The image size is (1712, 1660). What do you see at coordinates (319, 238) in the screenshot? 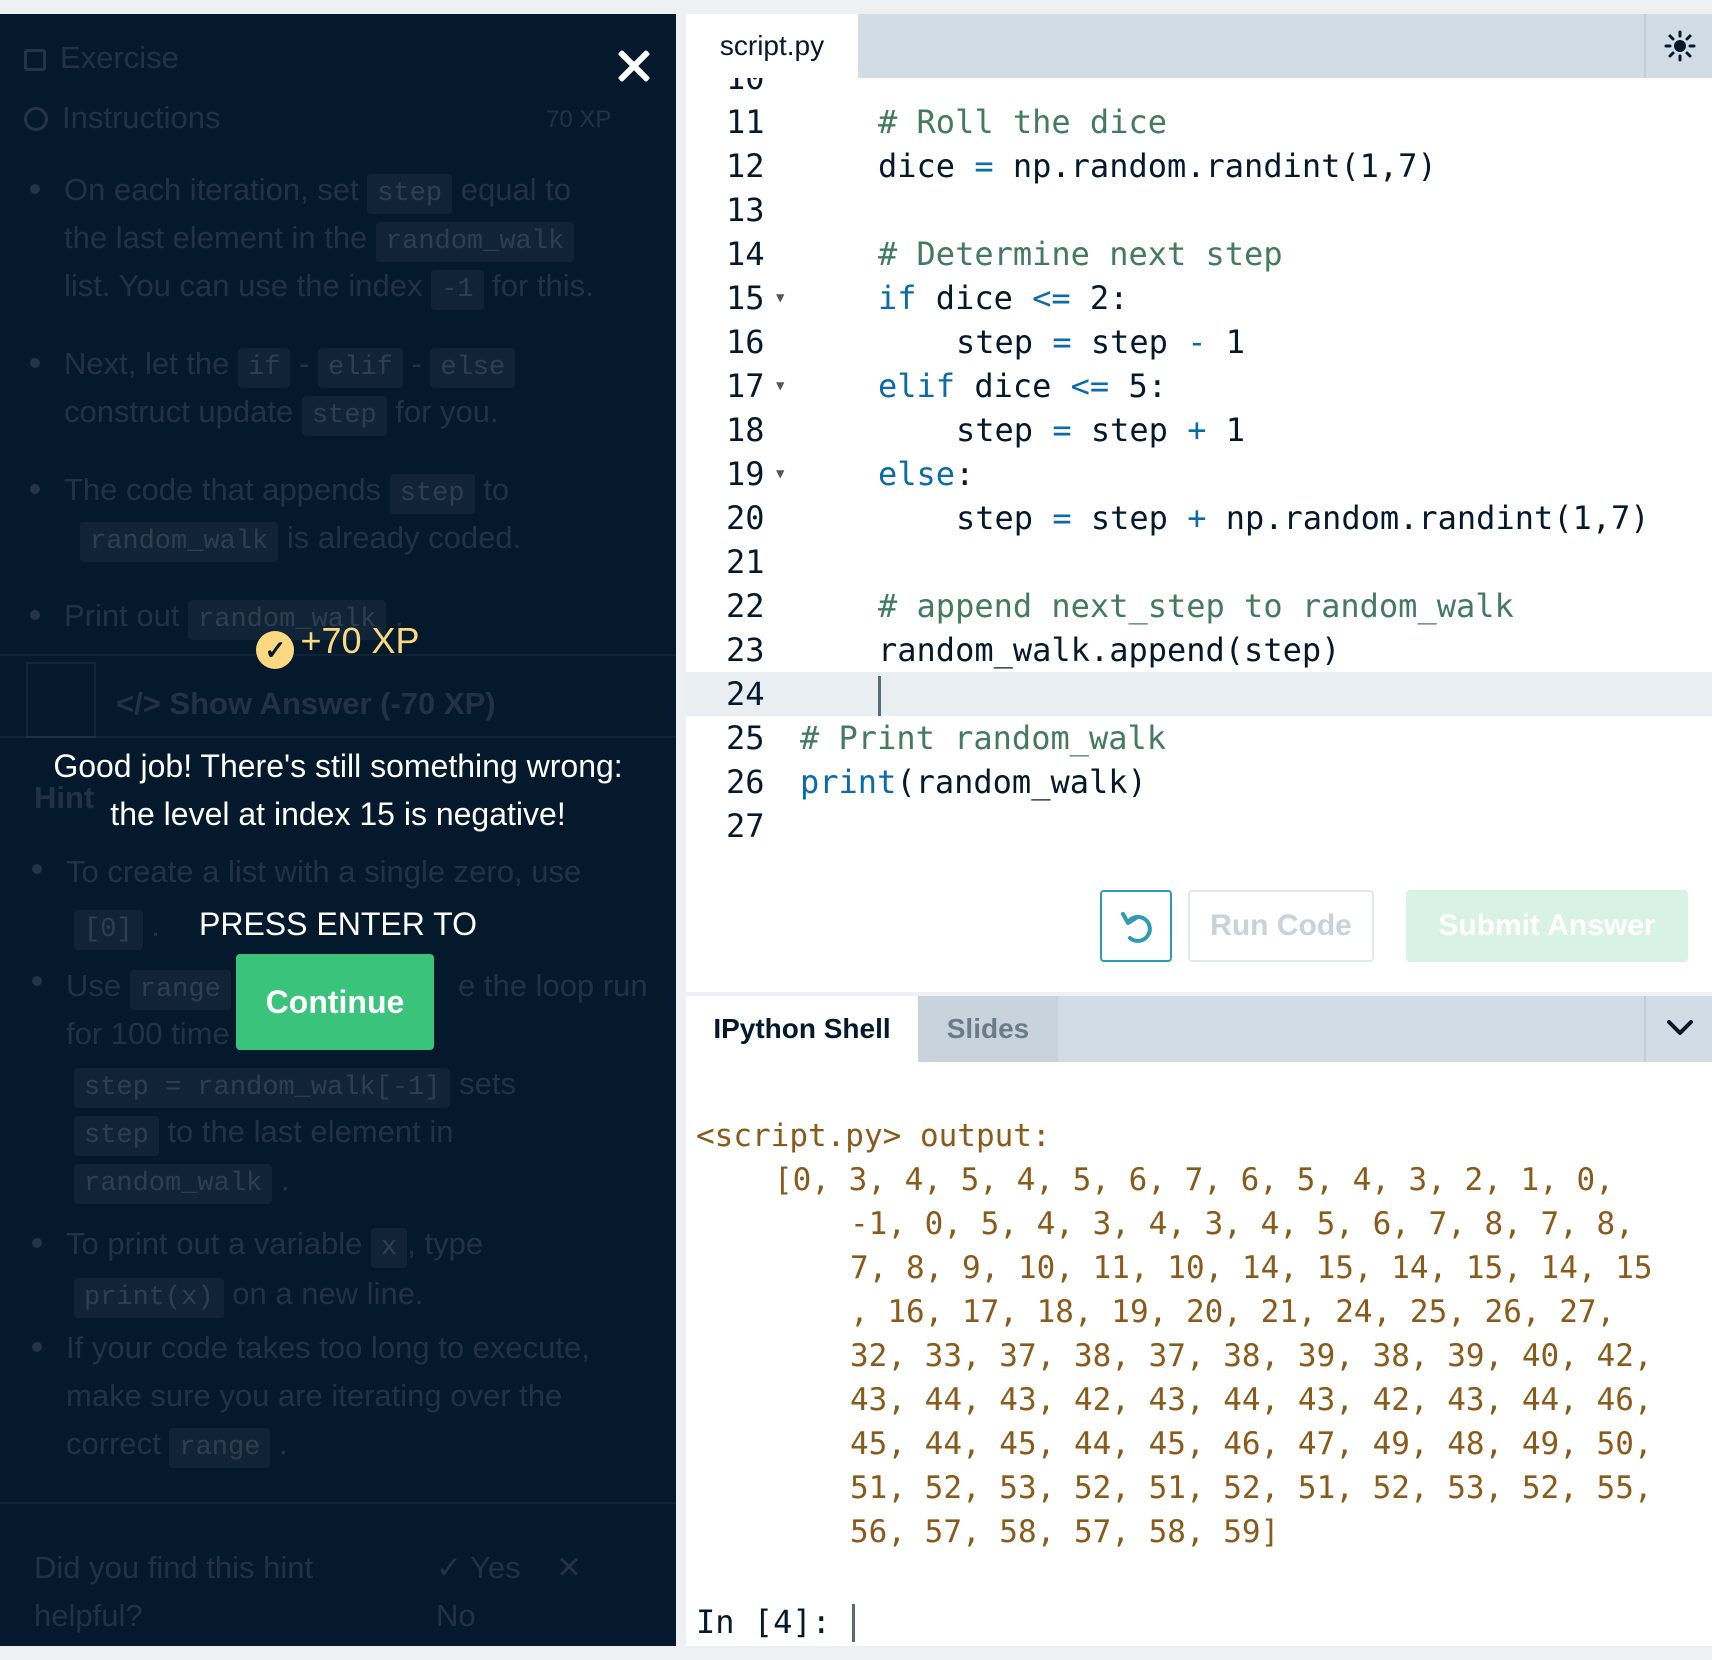
I see `instruction-text: the last element in the random_walk` at bounding box center [319, 238].